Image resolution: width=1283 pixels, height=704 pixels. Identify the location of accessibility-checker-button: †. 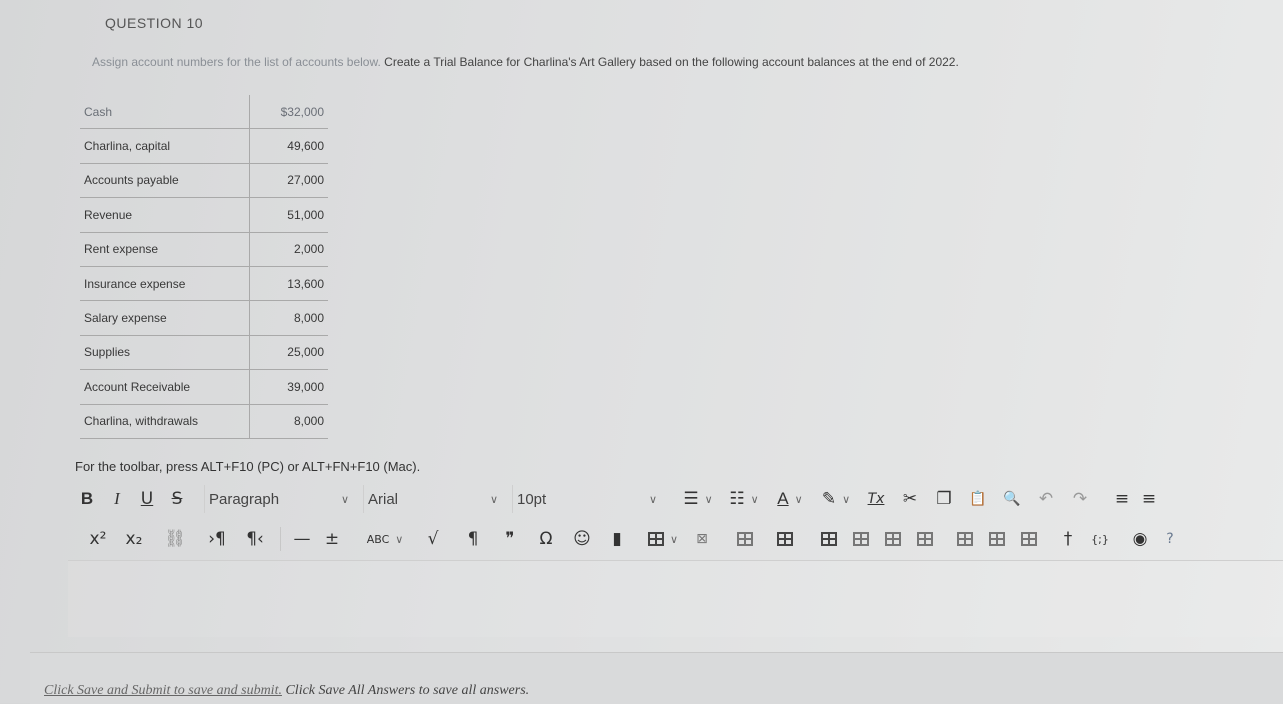
(1068, 539).